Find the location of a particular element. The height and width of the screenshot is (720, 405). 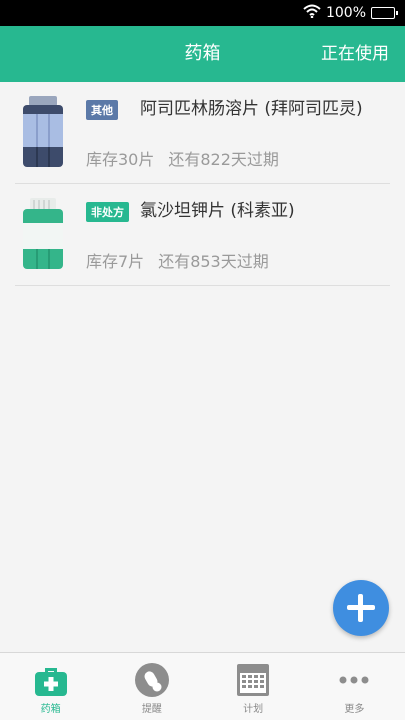

expiry-text: 还有853天过期 is located at coordinates (213, 261).